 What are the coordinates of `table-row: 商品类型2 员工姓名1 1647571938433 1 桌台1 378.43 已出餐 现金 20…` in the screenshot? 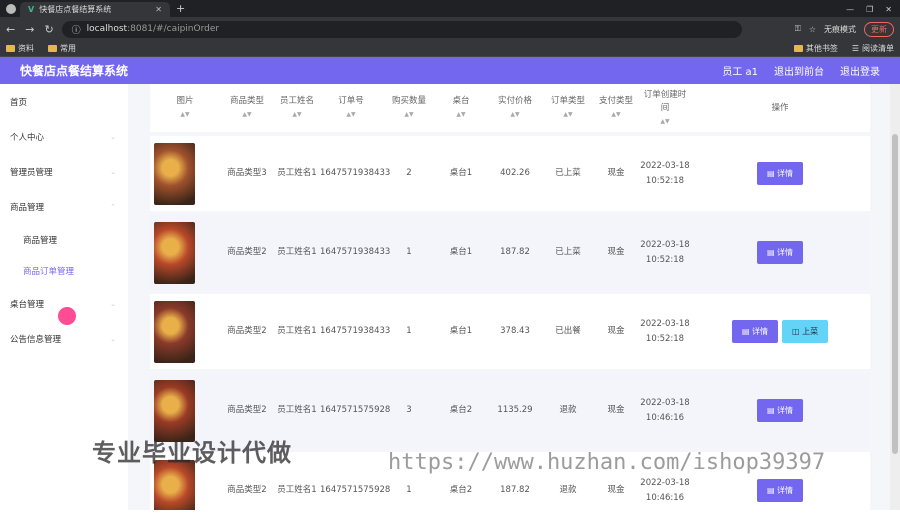 It's located at (510, 330).